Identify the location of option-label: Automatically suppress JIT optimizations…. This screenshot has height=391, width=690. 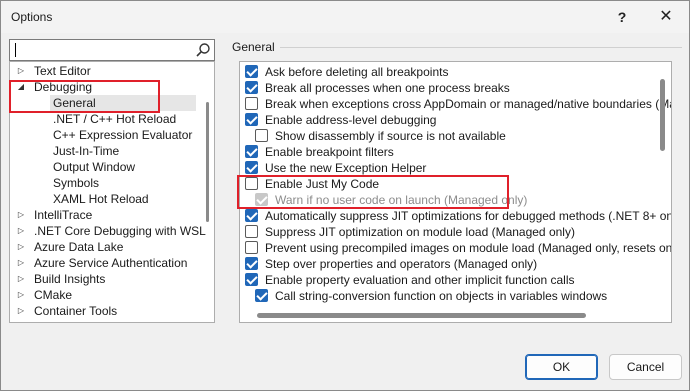
(468, 216).